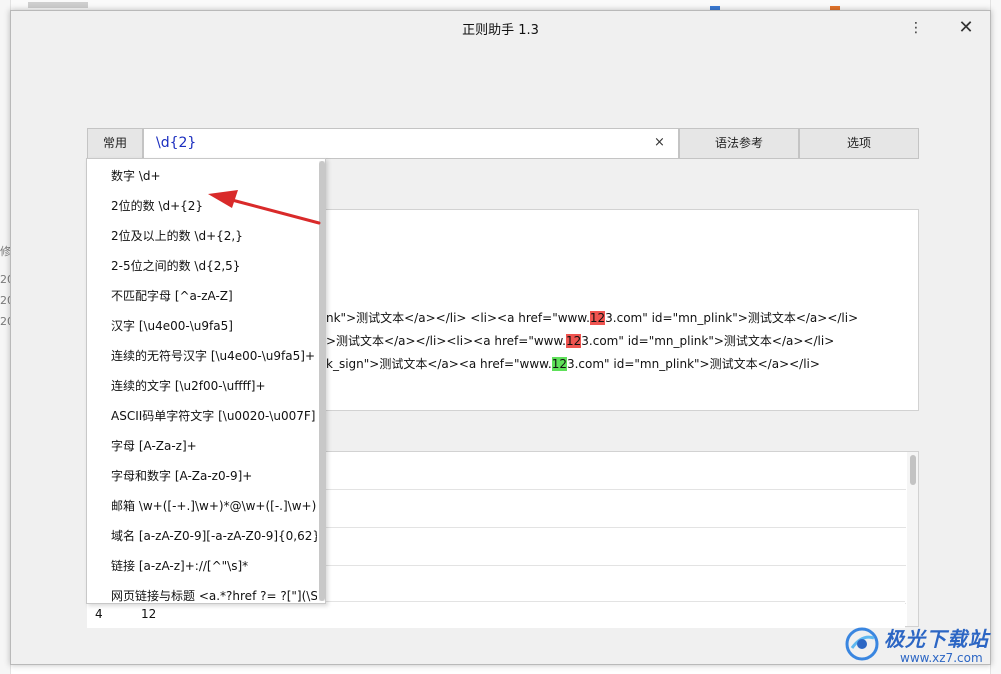  Describe the element at coordinates (411, 143) in the screenshot. I see `regex-input-box: \d{2} ×` at that location.